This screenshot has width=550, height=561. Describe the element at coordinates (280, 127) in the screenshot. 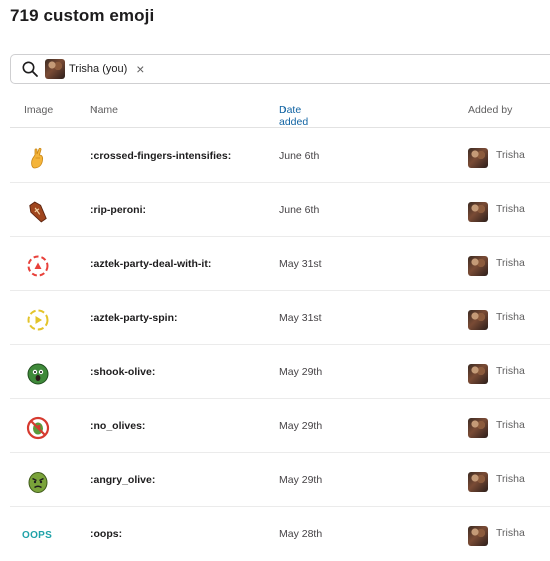

I see `divider` at that location.